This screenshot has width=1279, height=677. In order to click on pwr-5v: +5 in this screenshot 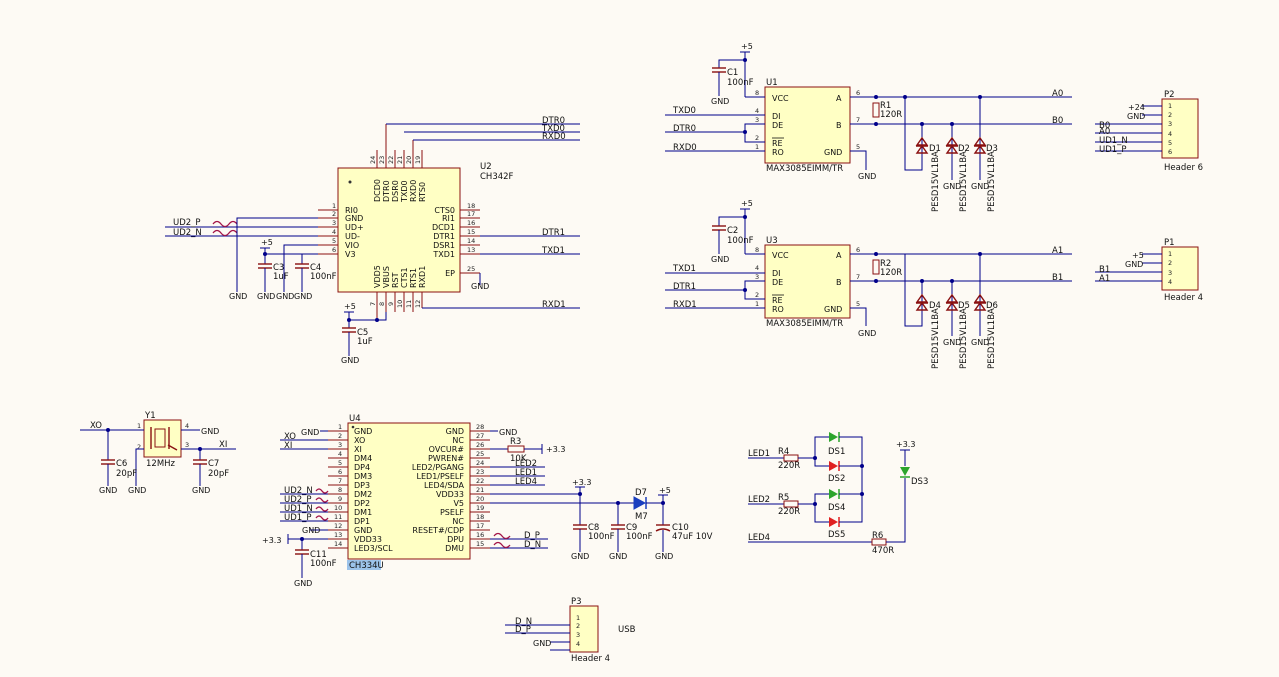, I will do `click(747, 203)`.